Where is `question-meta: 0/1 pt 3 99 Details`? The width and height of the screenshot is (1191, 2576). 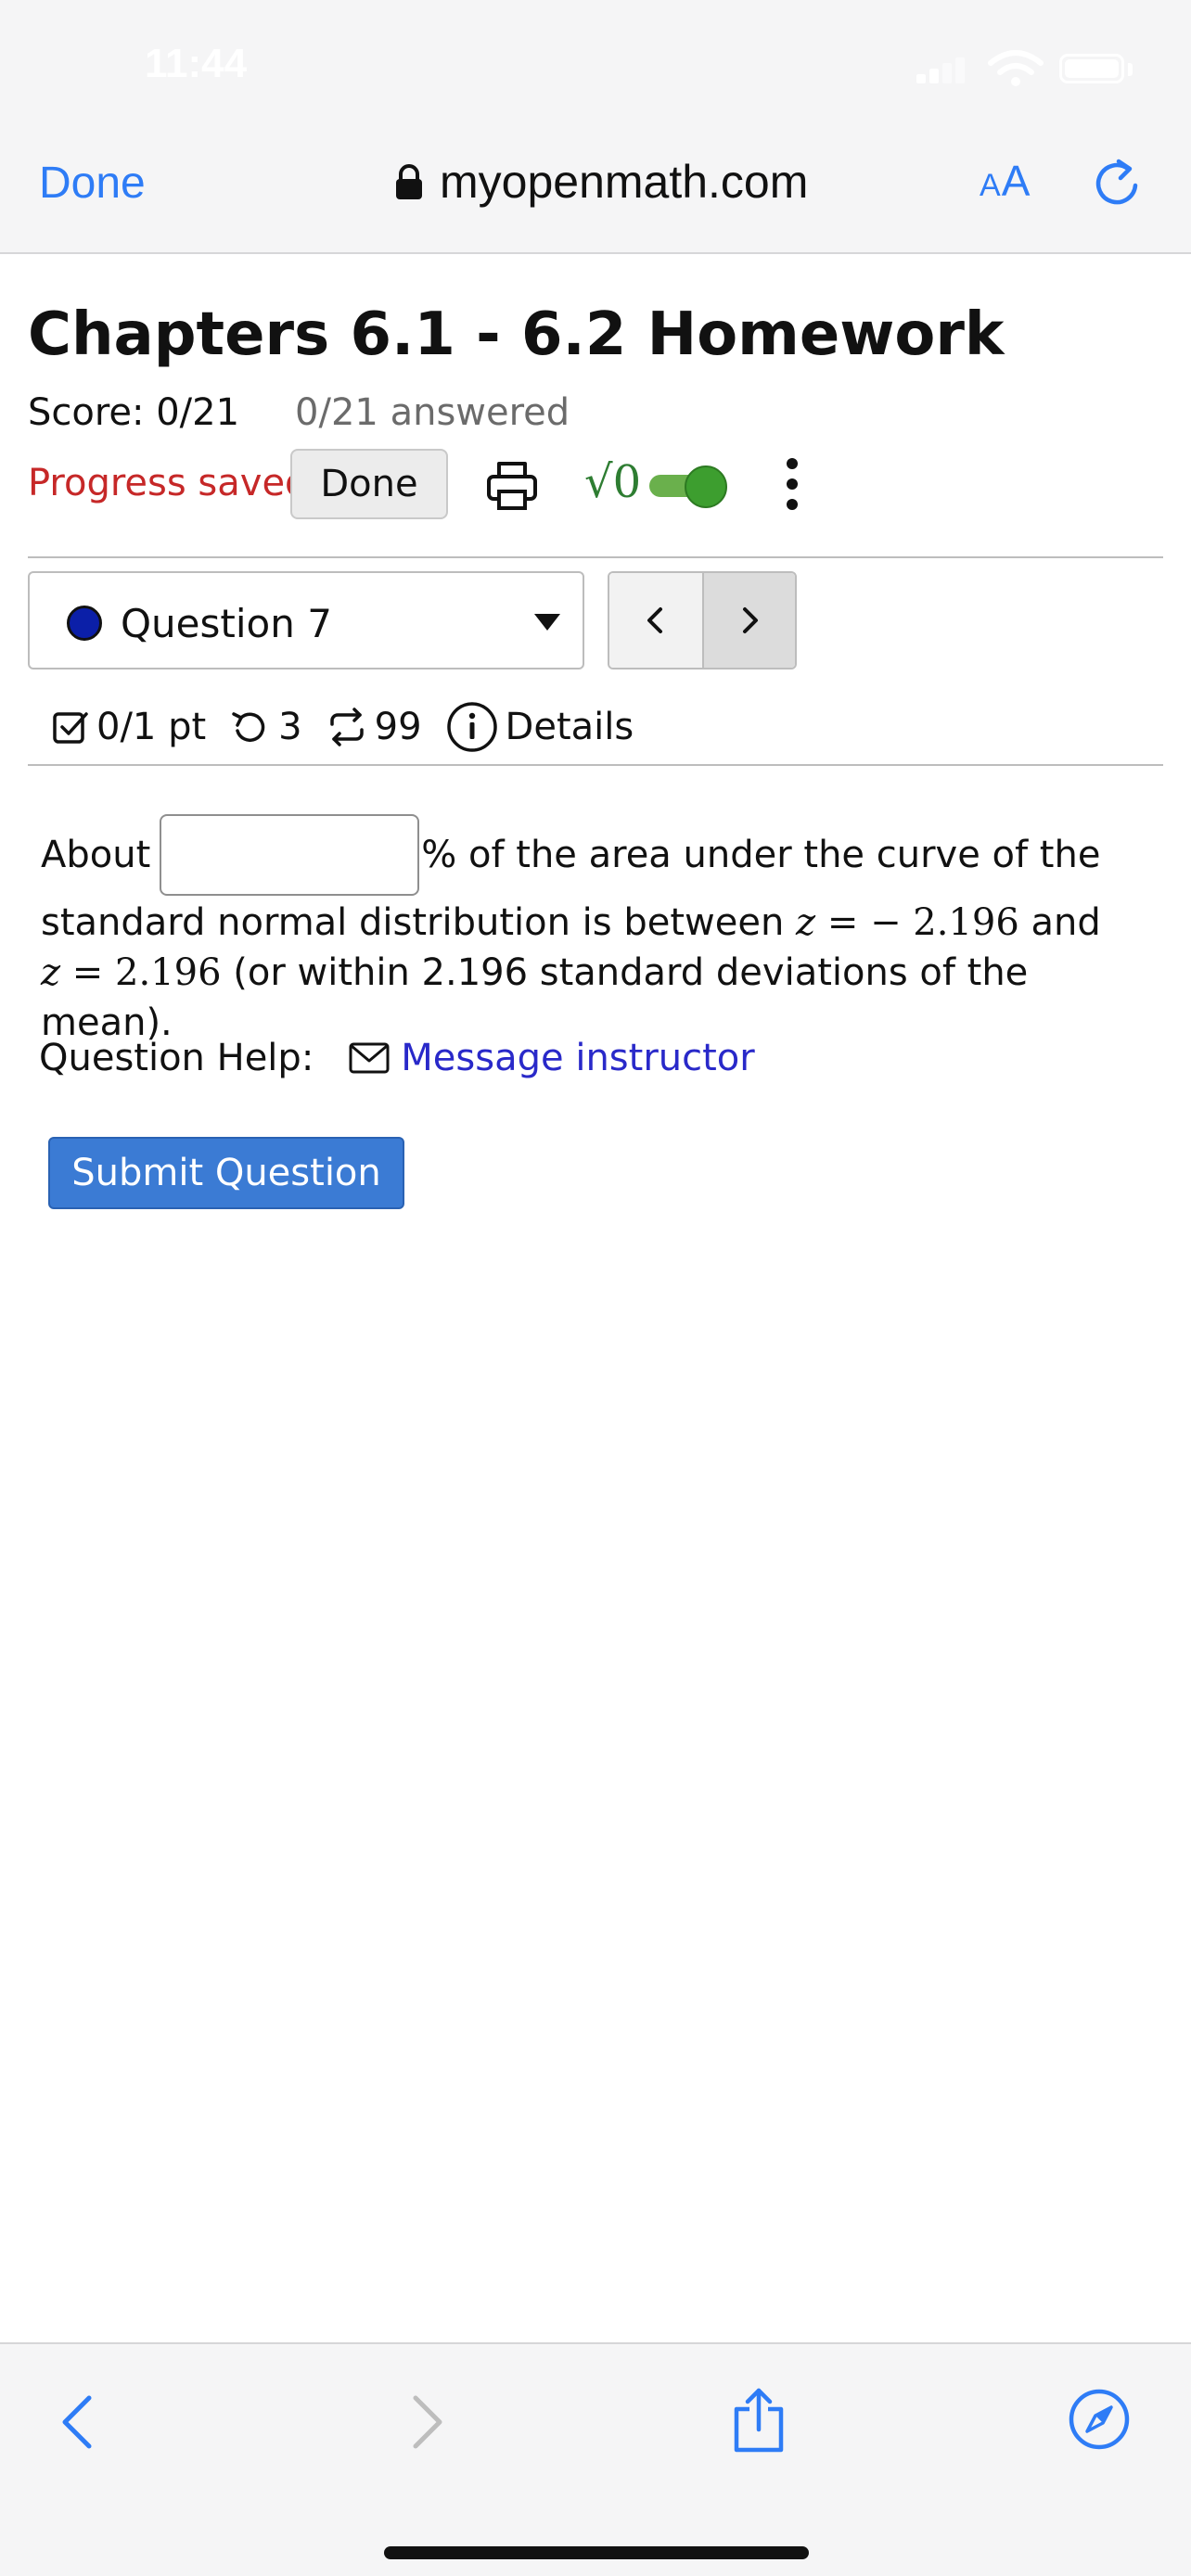
question-meta: 0/1 pt 3 99 Details is located at coordinates (343, 727).